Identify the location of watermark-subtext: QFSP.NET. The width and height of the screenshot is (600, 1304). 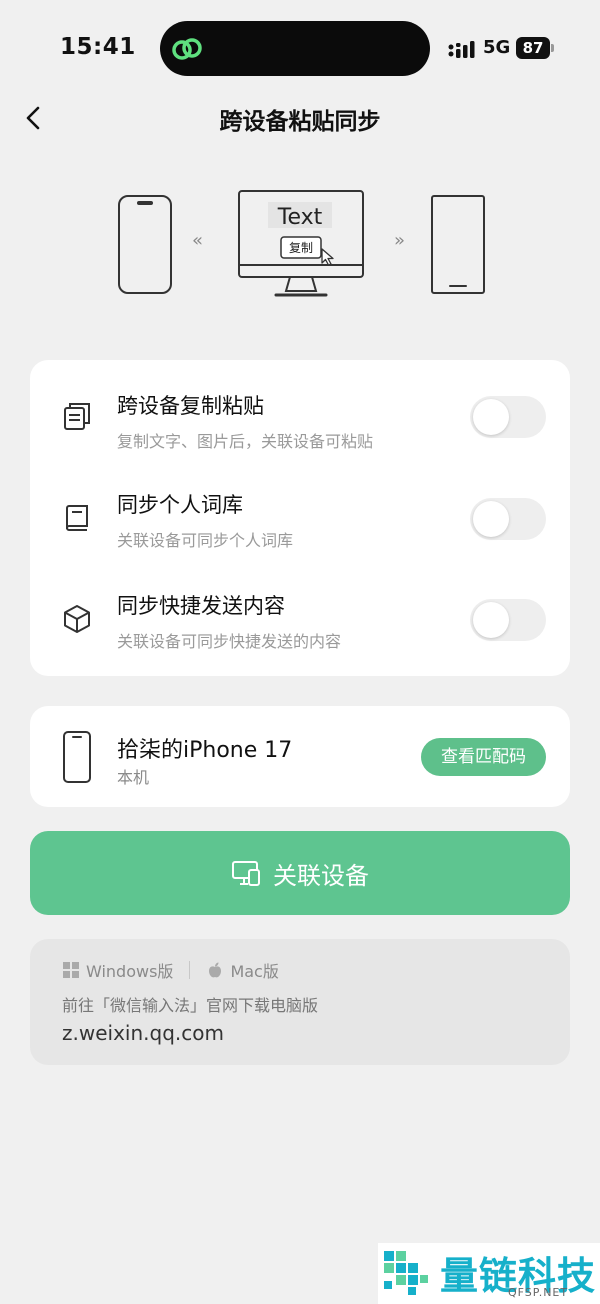
(538, 1292).